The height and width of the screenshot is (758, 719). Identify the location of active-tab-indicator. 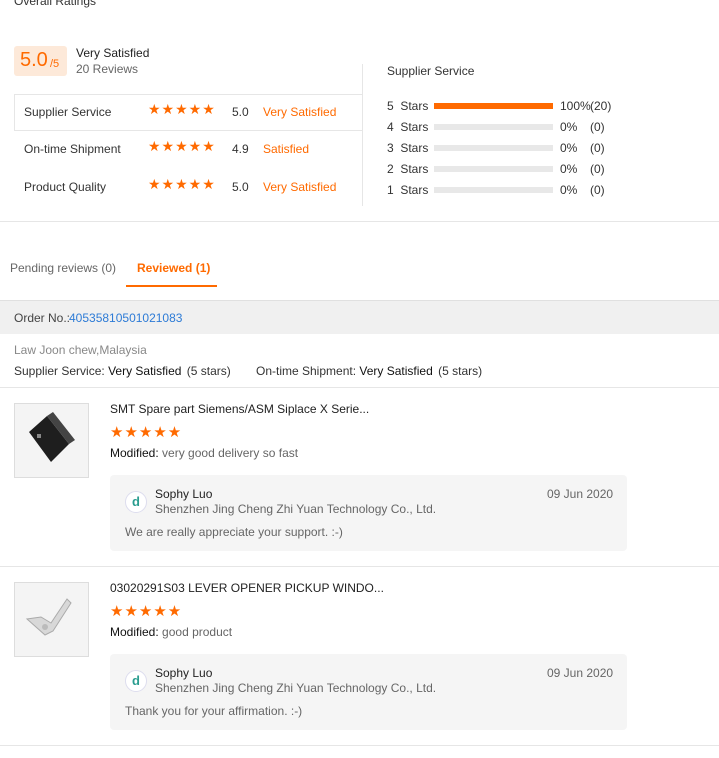
(171, 286).